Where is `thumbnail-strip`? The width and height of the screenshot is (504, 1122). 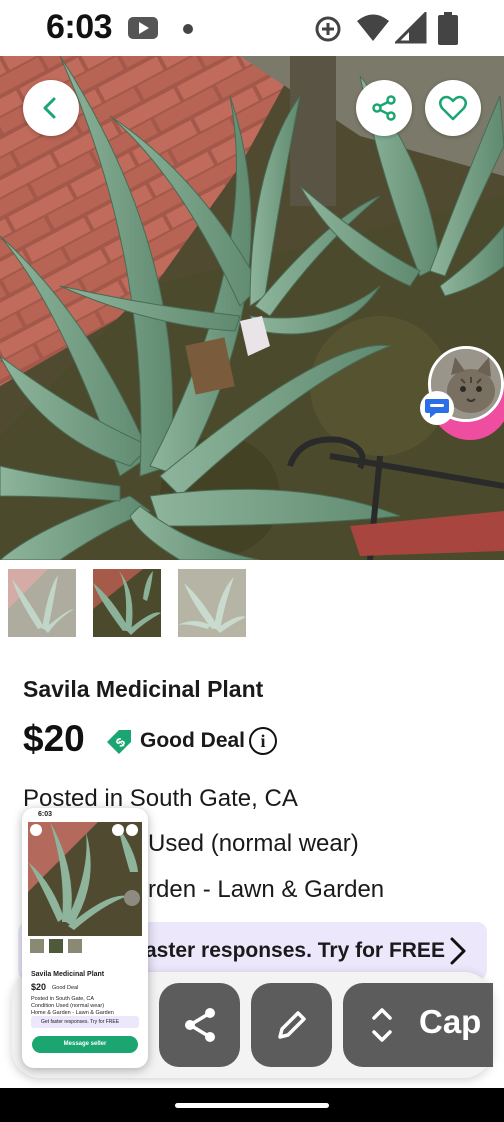
thumbnail-strip is located at coordinates (127, 603).